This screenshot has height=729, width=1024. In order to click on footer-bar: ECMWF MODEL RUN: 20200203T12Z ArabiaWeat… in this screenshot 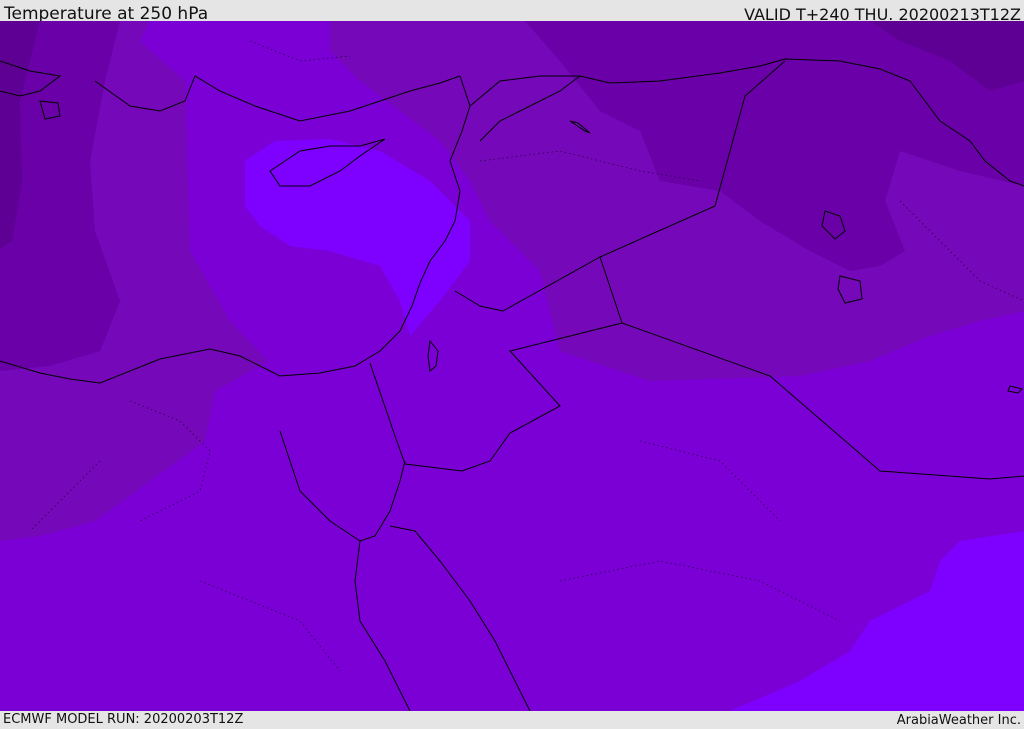, I will do `click(512, 720)`.